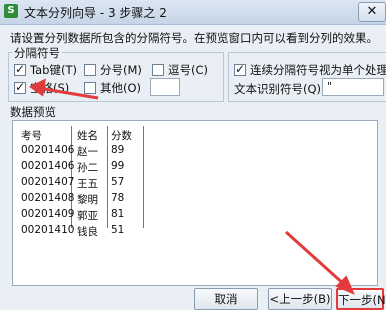 This screenshot has height=310, width=386. I want to click on table-cell: 00201407, so click(48, 182).